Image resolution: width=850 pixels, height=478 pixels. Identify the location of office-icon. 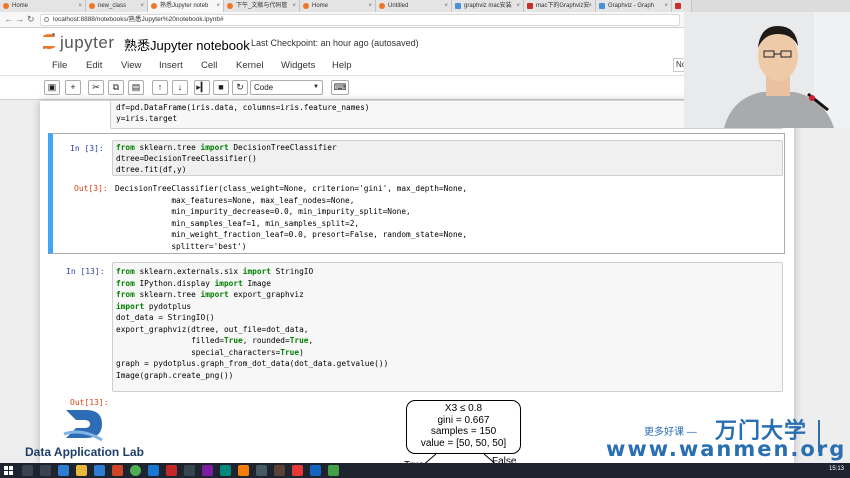
(117, 470).